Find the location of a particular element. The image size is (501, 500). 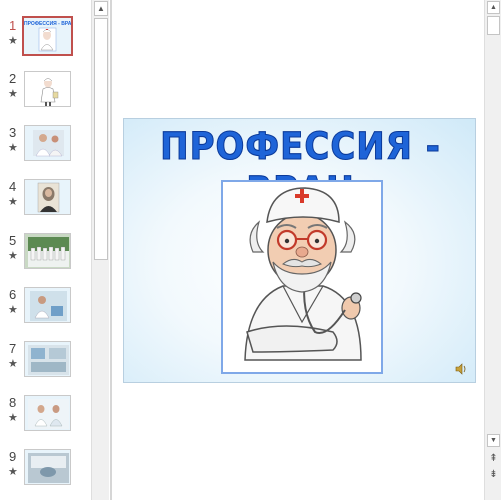

thumbnail-row-3: 3 ★ is located at coordinates (45, 147).